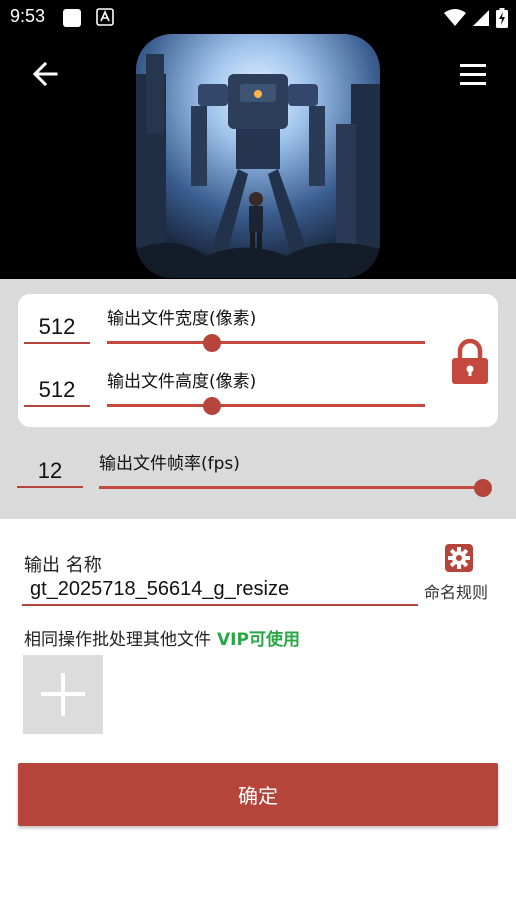 This screenshot has width=516, height=917. What do you see at coordinates (50, 473) in the screenshot?
I see `fps-input: 12` at bounding box center [50, 473].